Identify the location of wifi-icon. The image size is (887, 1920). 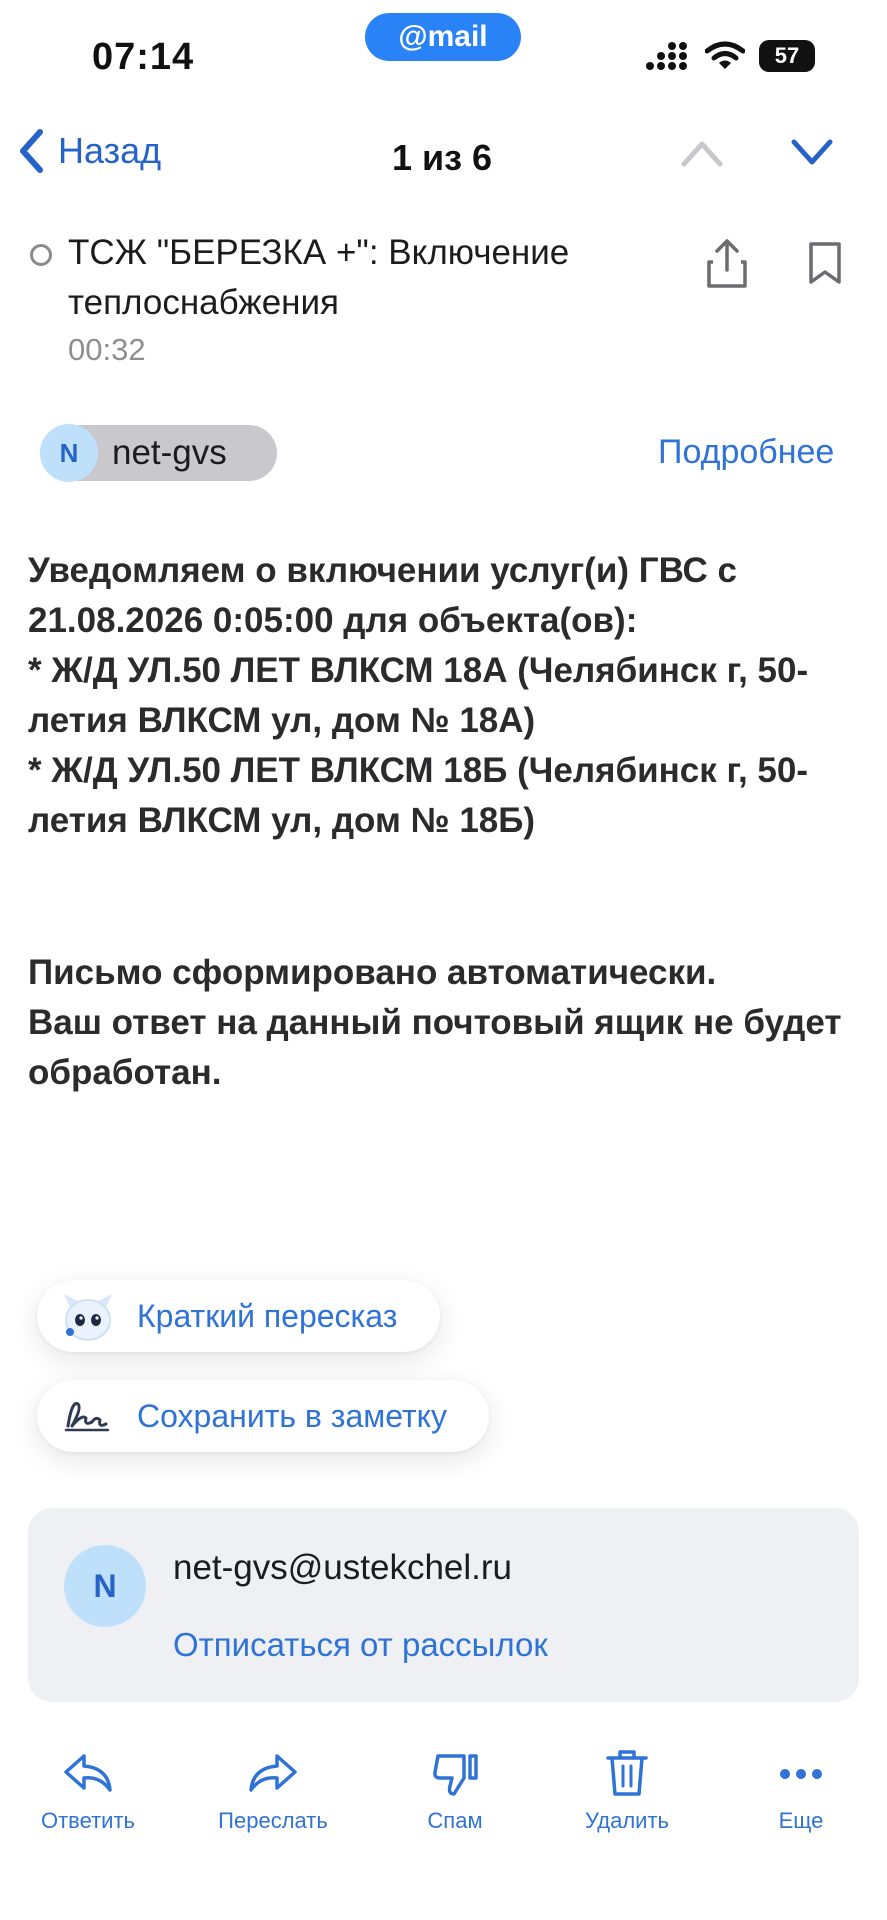
(725, 55).